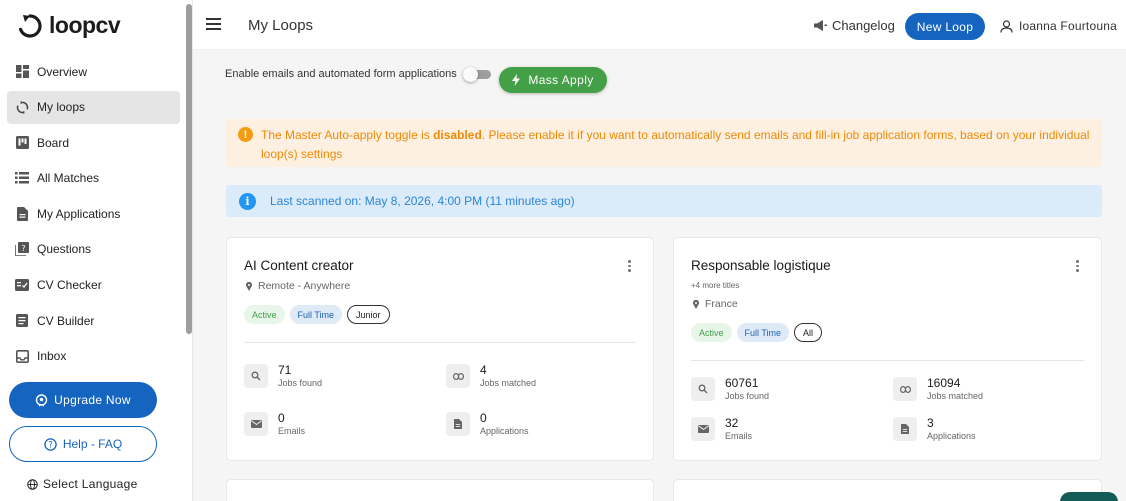 This screenshot has width=1126, height=501. What do you see at coordinates (1089, 496) in the screenshot?
I see `chat-widget-button` at bounding box center [1089, 496].